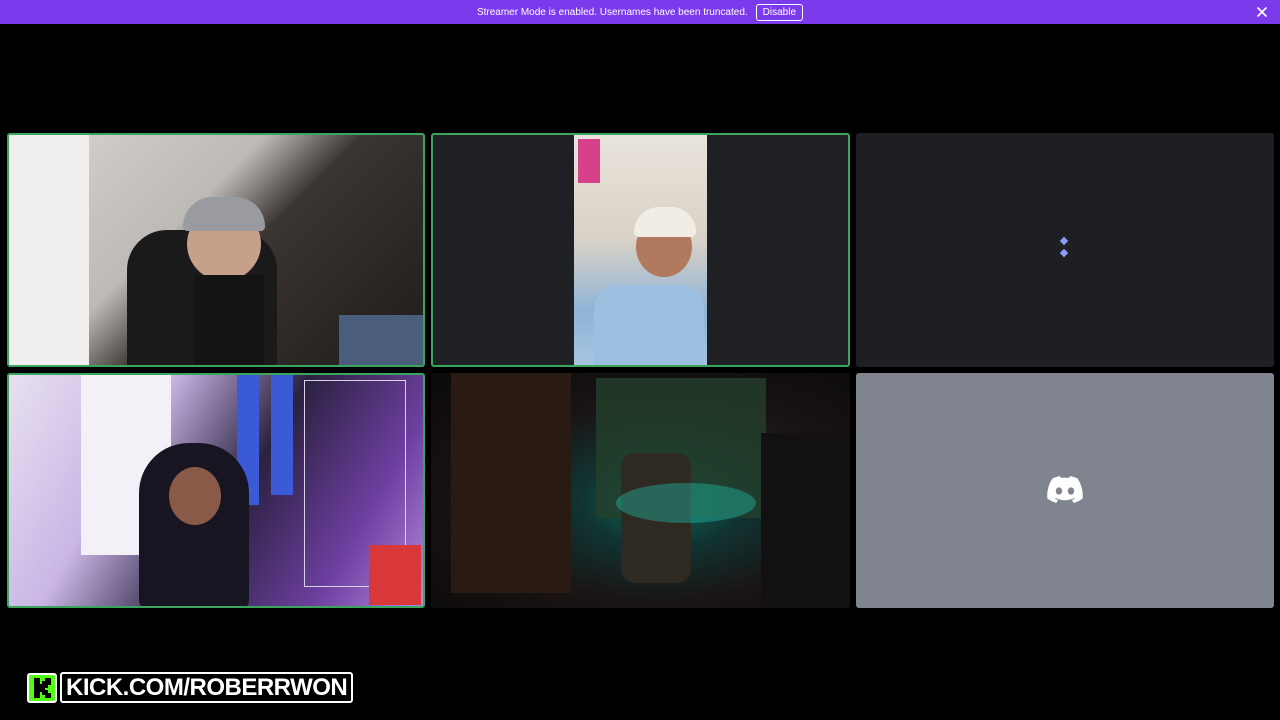  I want to click on stream-overlay-branding: KICK.COM/ROBERRWON, so click(190, 687).